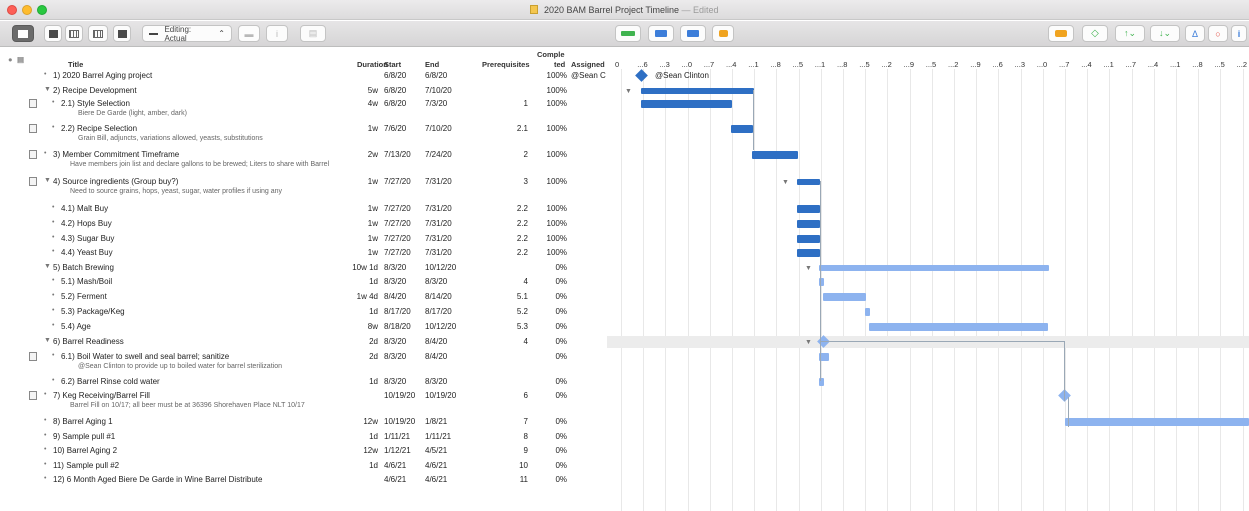 Image resolution: width=1249 pixels, height=511 pixels. What do you see at coordinates (404, 421) in the screenshot?
I see `task-start: 10/19/20` at bounding box center [404, 421].